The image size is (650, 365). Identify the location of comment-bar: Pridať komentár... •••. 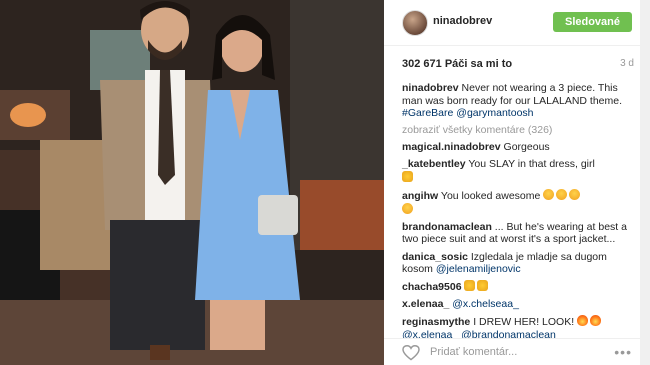
(517, 351).